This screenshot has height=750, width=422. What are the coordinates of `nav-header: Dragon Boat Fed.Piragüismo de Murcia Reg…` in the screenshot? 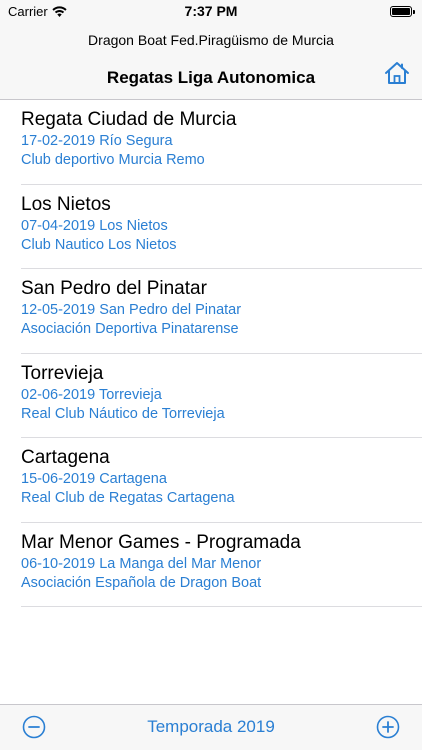 It's located at (211, 62).